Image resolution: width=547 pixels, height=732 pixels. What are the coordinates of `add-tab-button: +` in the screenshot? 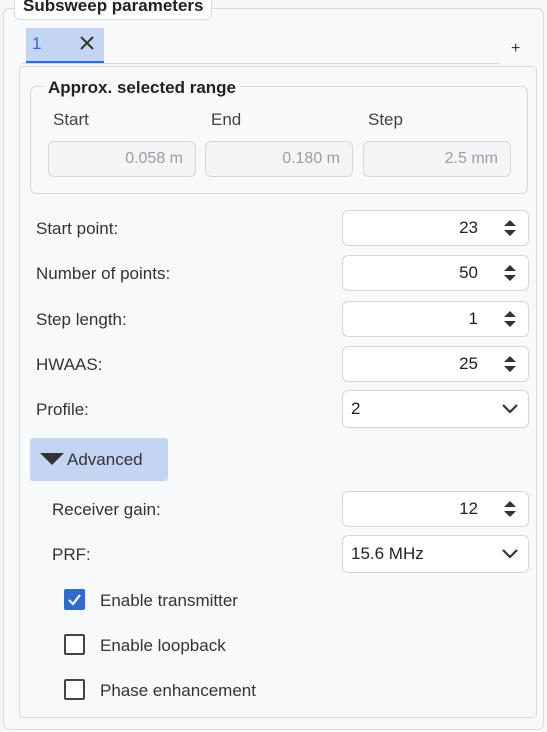 It's located at (515, 49).